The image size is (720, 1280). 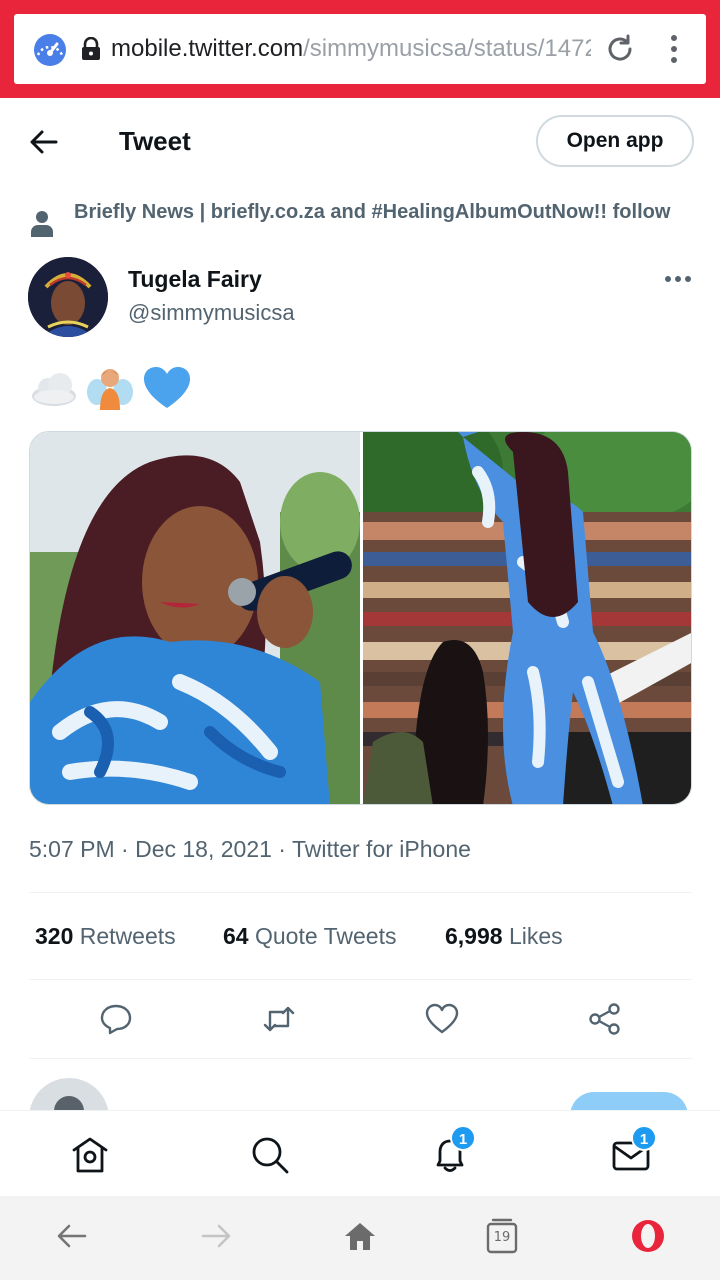 I want to click on browser-back-icon, so click(x=72, y=1236).